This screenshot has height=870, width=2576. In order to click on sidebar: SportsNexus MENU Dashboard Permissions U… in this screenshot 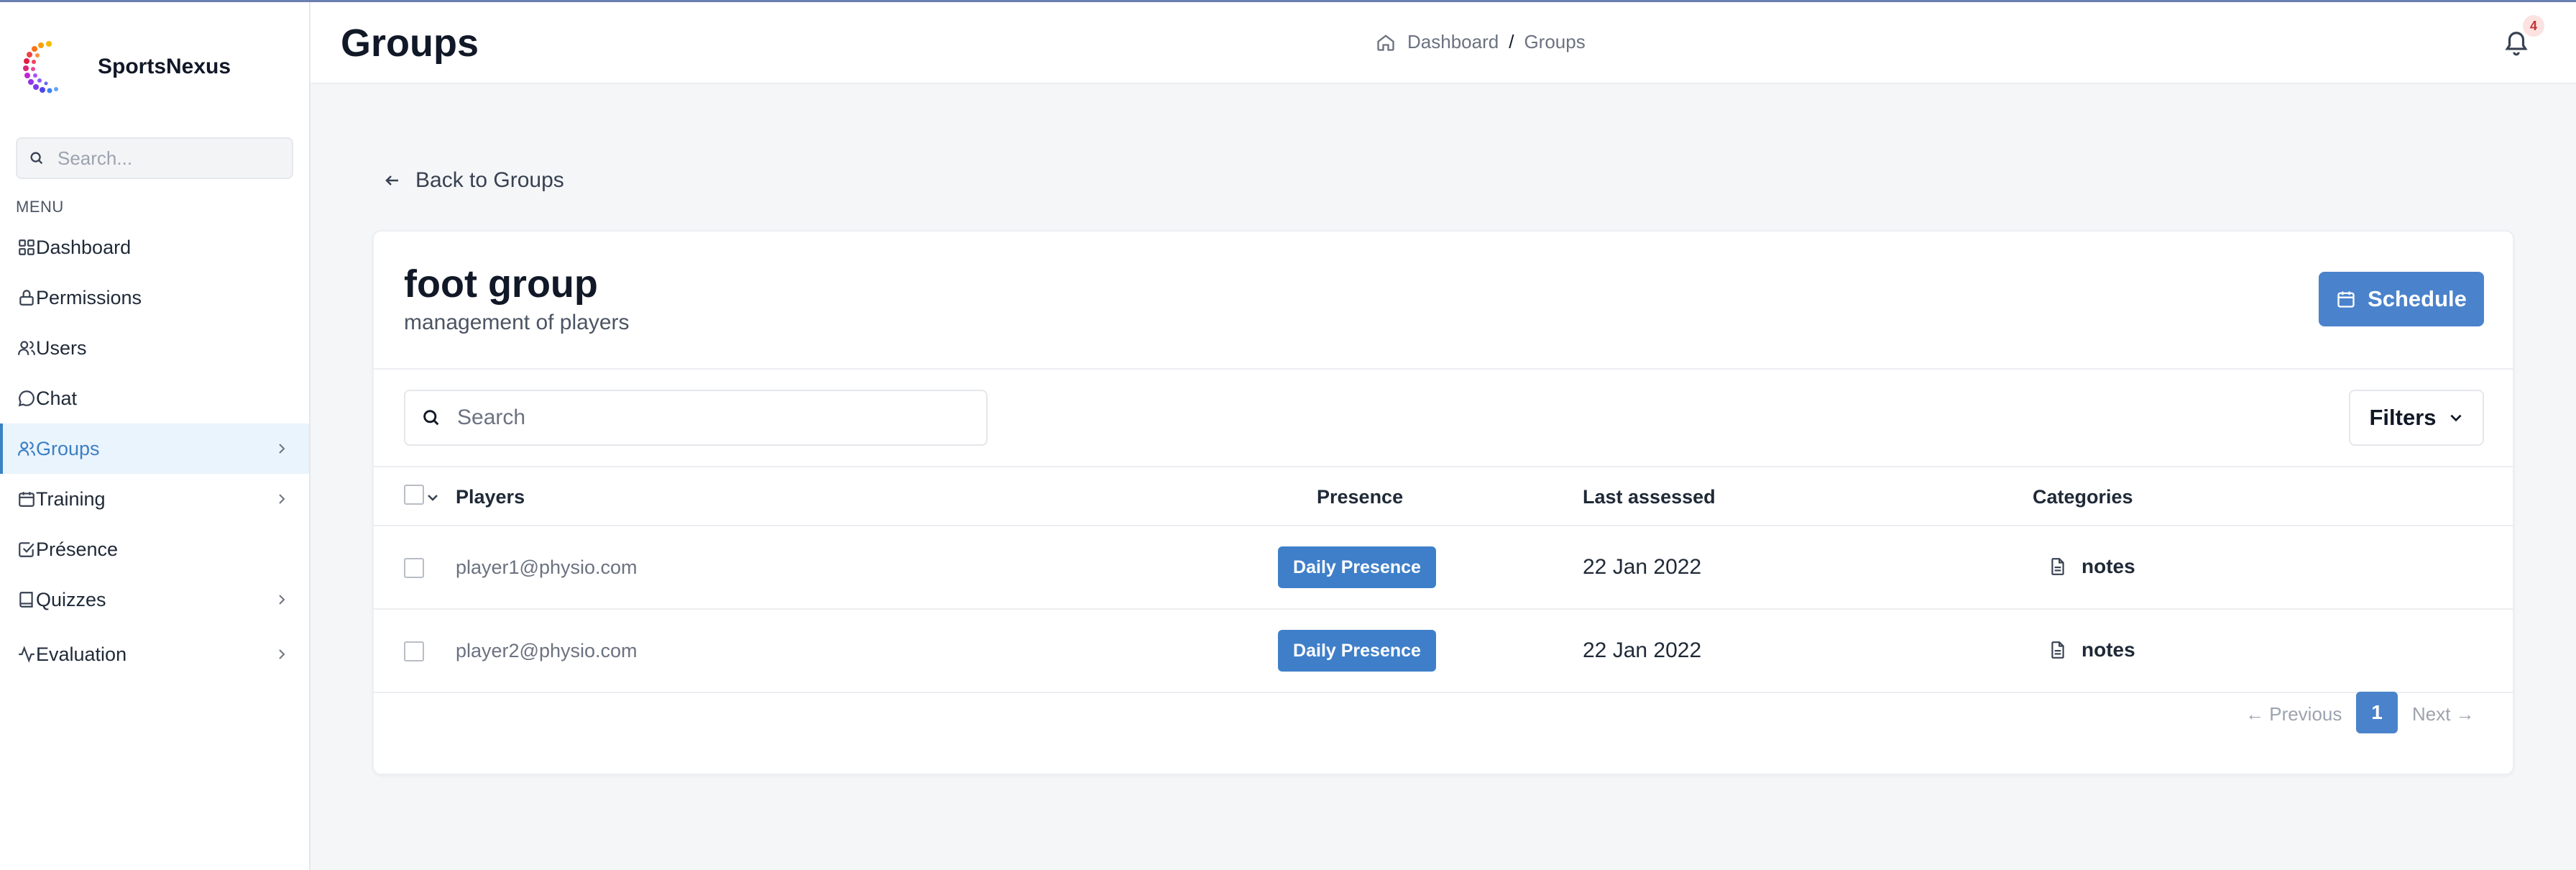, I will do `click(155, 436)`.